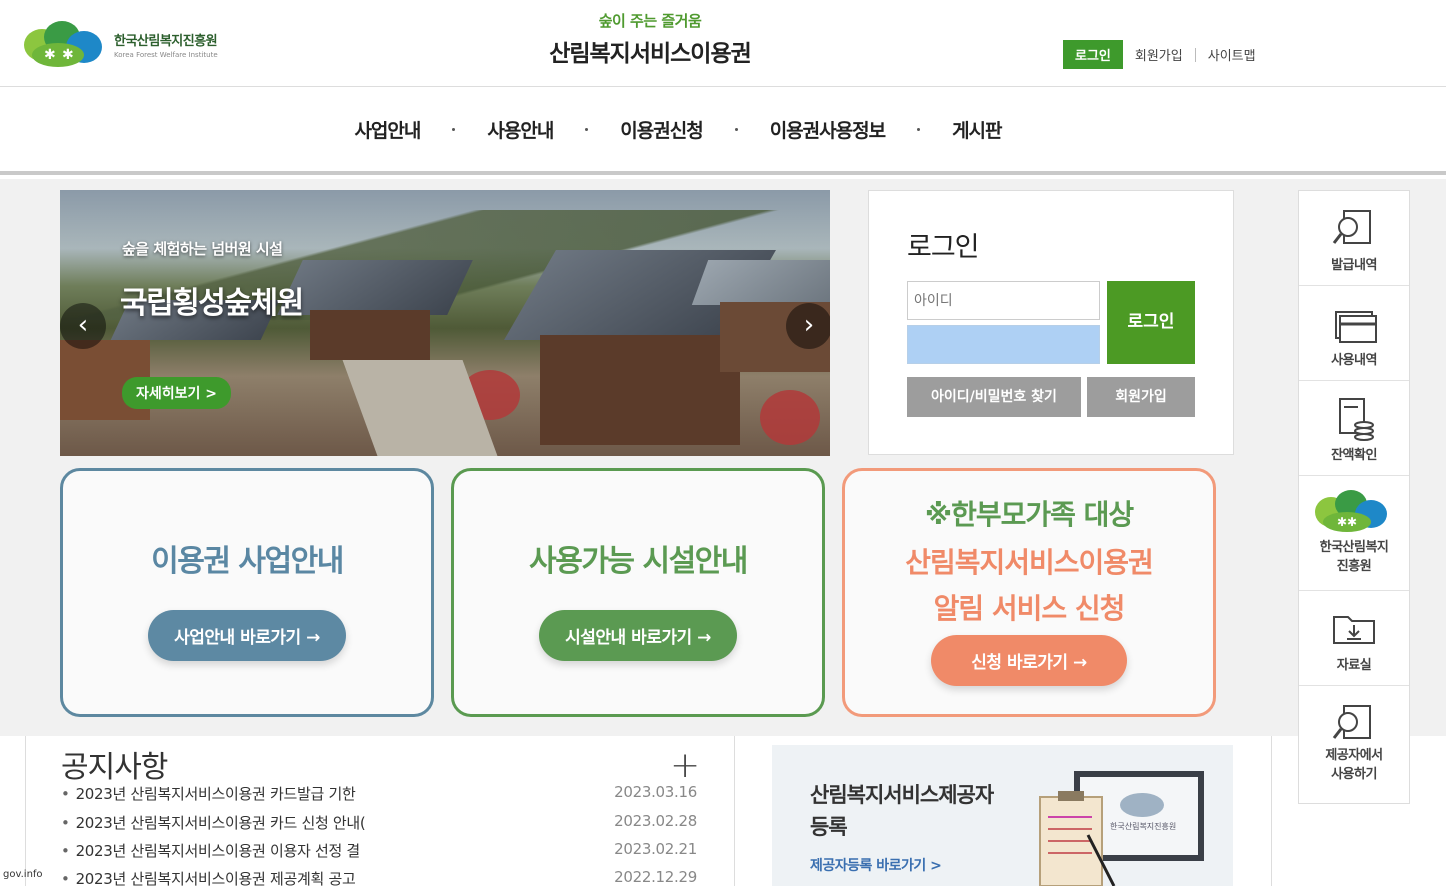 This screenshot has height=886, width=1446. What do you see at coordinates (876, 865) in the screenshot?
I see `provider-register-link: 제공자등록 바로가기 >` at bounding box center [876, 865].